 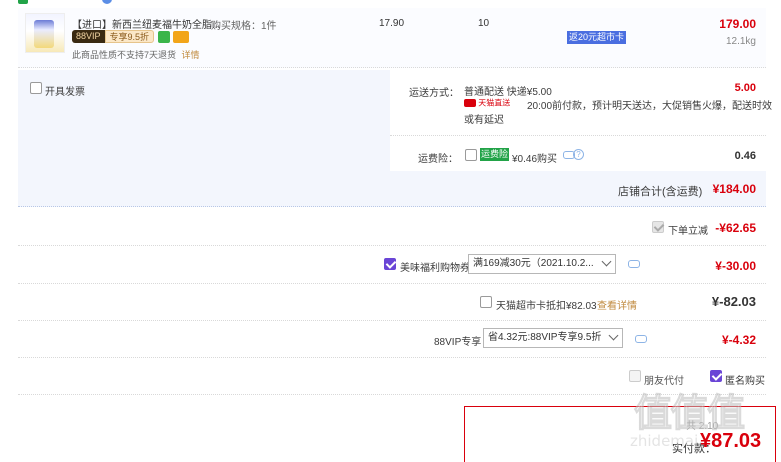 I want to click on shipping-method: 普通配送 快递¥5.00, so click(x=508, y=92).